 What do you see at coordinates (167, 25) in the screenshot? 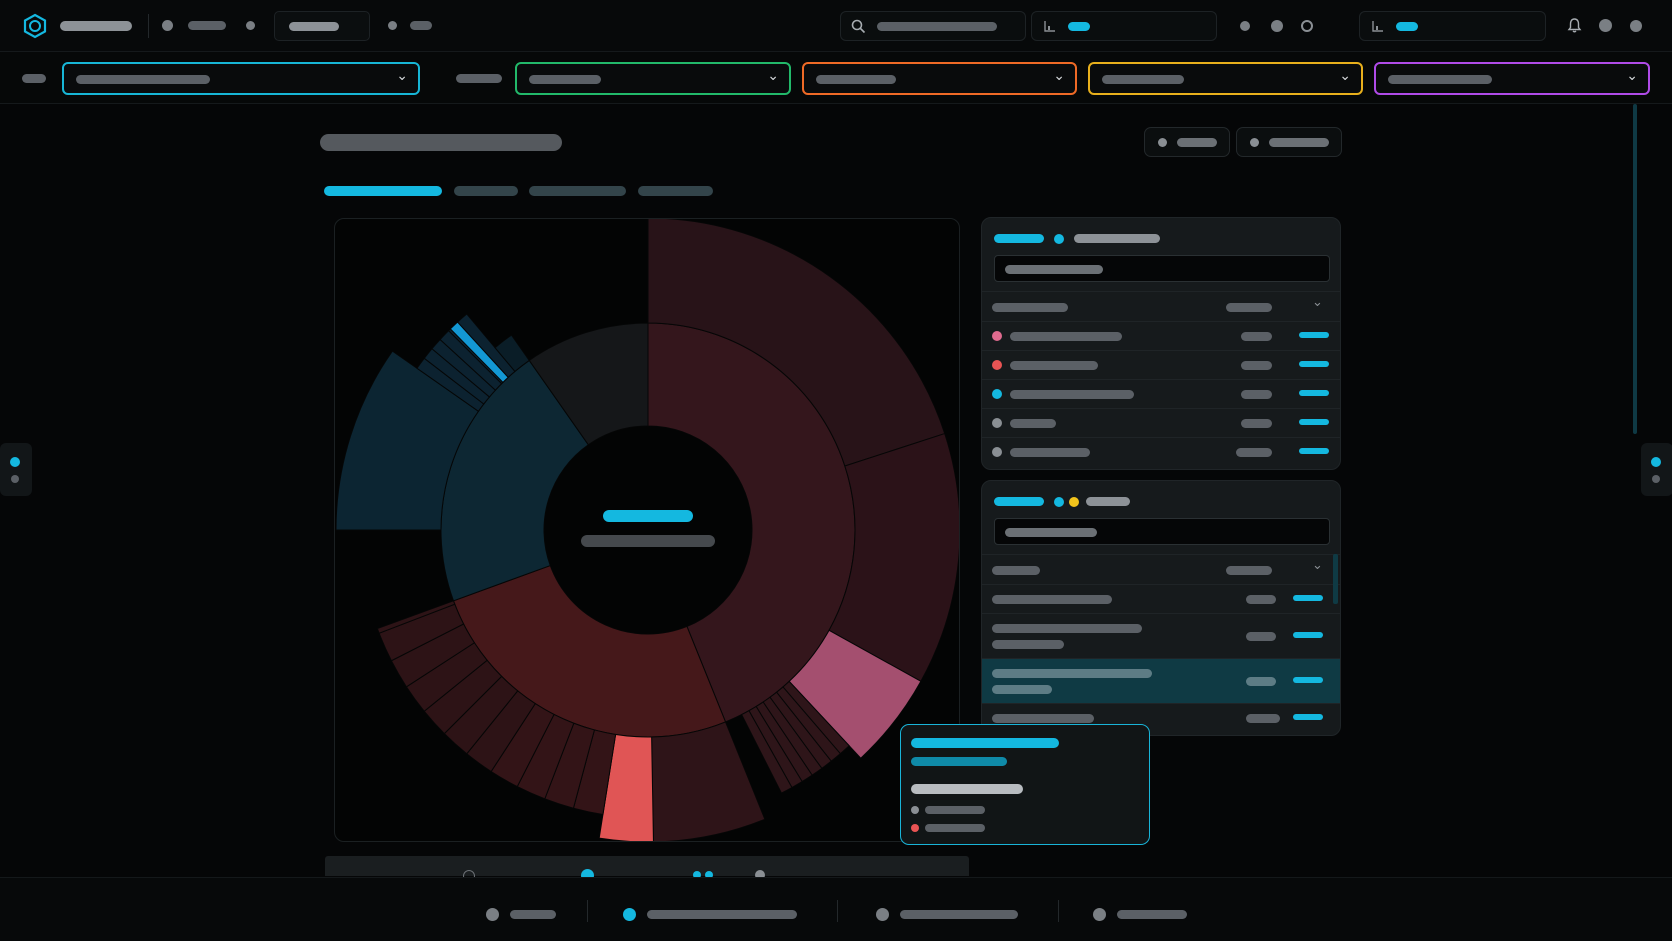
I see `nav-dot` at bounding box center [167, 25].